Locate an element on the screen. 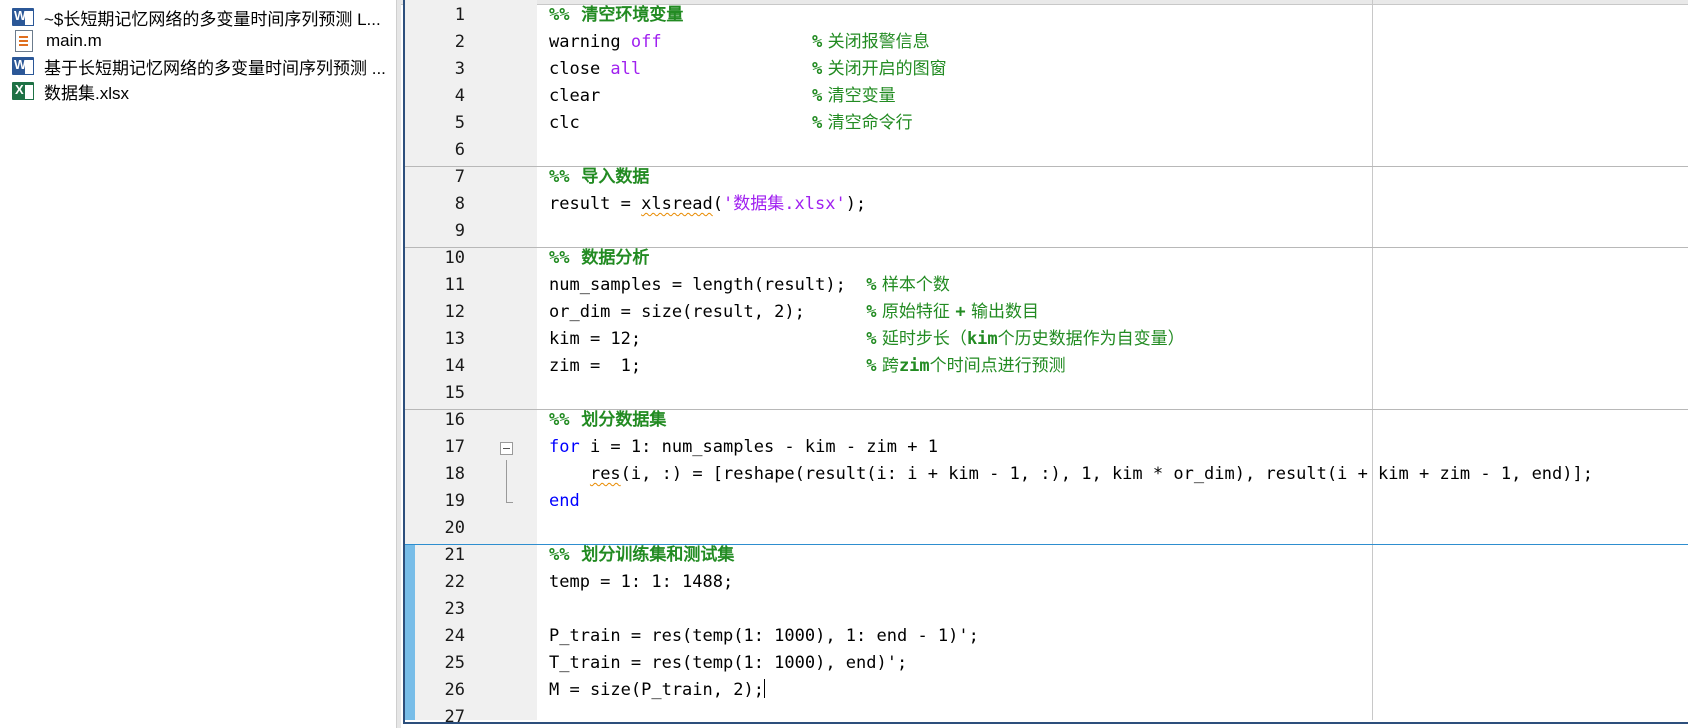  line-number: 20 is located at coordinates (454, 528).